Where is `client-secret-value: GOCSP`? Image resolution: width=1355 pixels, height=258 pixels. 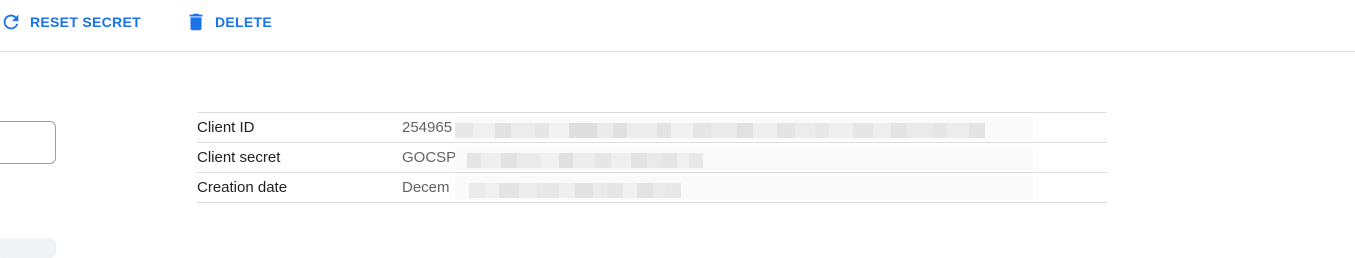
client-secret-value: GOCSP is located at coordinates (429, 157).